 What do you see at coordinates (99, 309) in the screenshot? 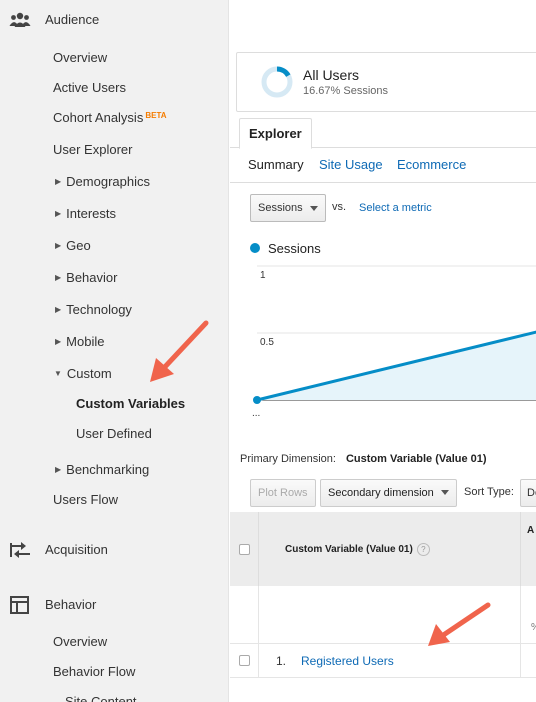
I see `sidebar-item-label: Technology` at bounding box center [99, 309].